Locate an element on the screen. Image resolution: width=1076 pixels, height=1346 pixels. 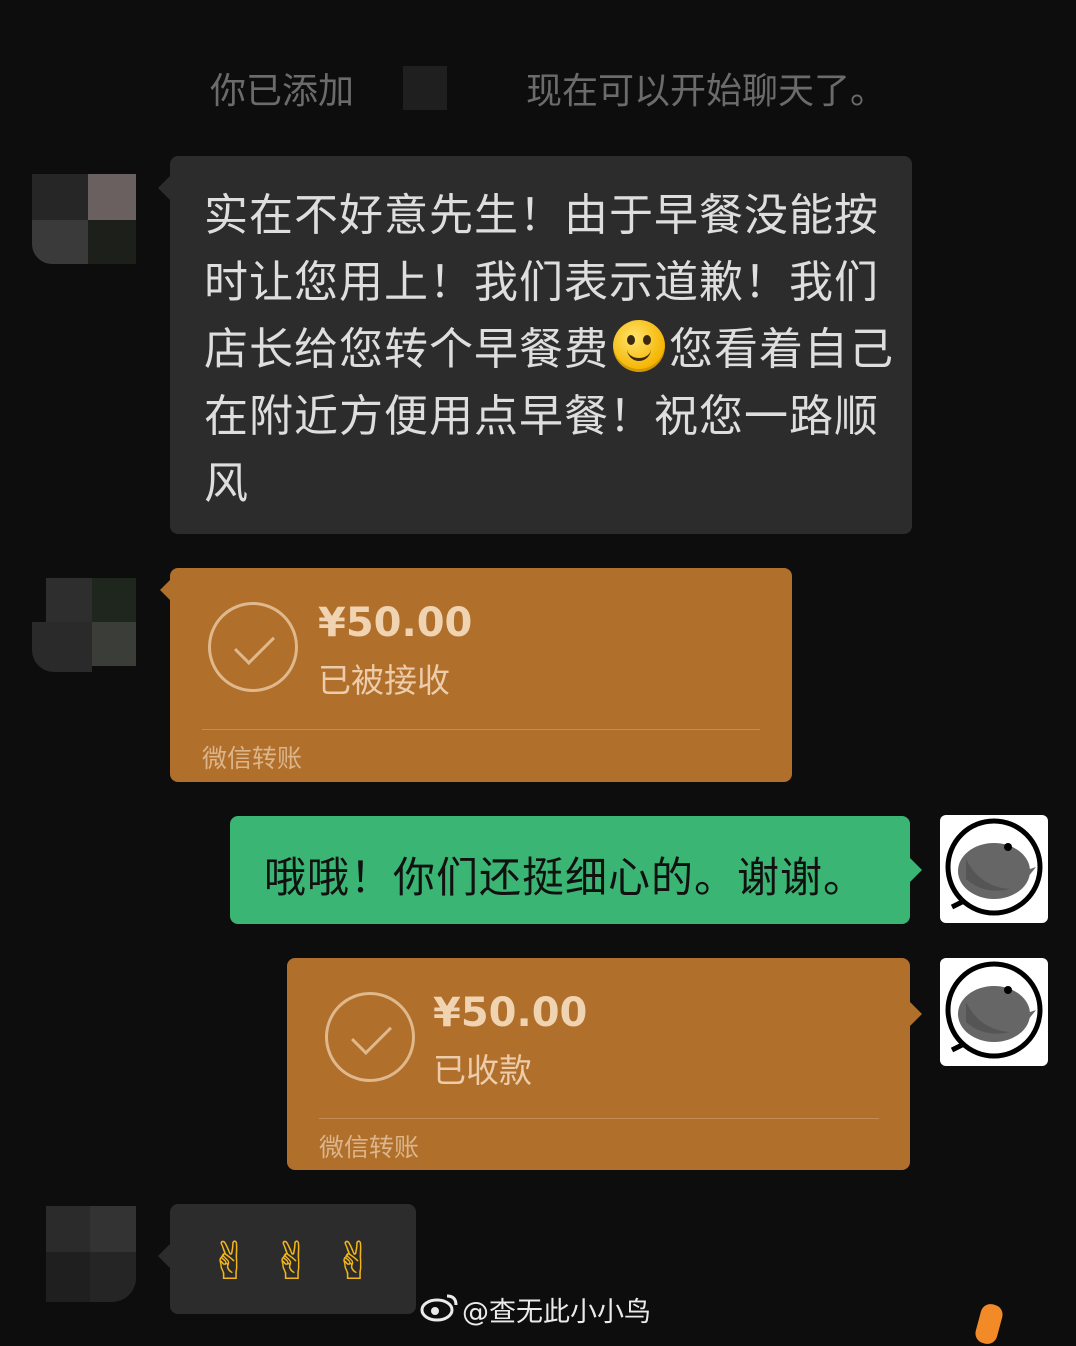
transfer-status: 已被接收 is located at coordinates (384, 680).